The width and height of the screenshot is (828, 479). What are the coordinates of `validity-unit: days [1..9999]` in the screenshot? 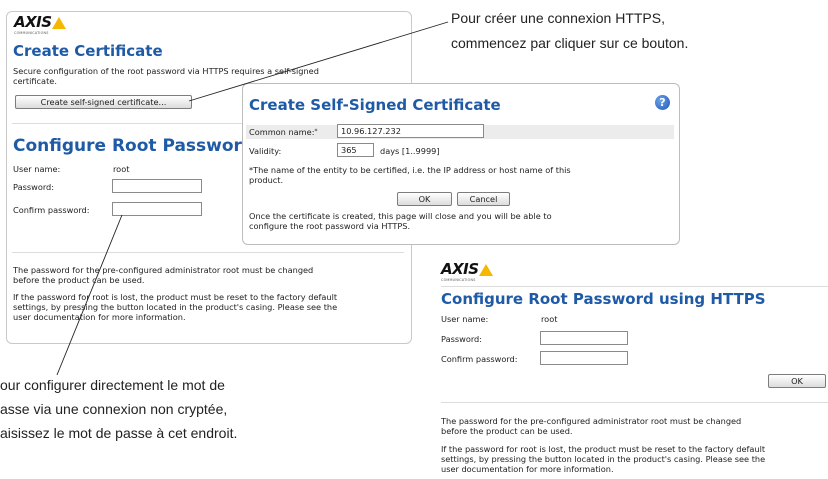 It's located at (410, 151).